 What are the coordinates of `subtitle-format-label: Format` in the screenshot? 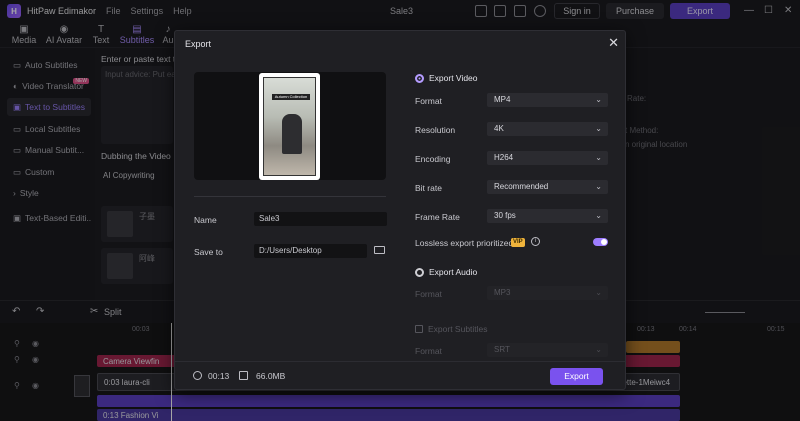 It's located at (428, 351).